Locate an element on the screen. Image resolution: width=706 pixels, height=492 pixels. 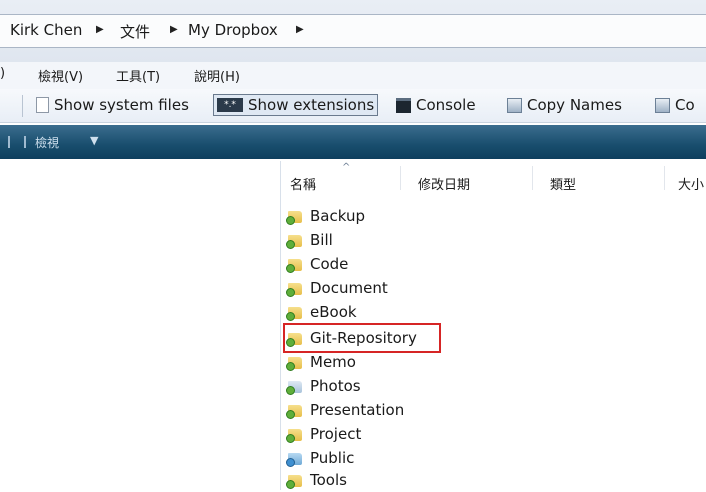
menu-bar: ) 檢視(V) 工具(T) 說明(H) is located at coordinates (353, 75).